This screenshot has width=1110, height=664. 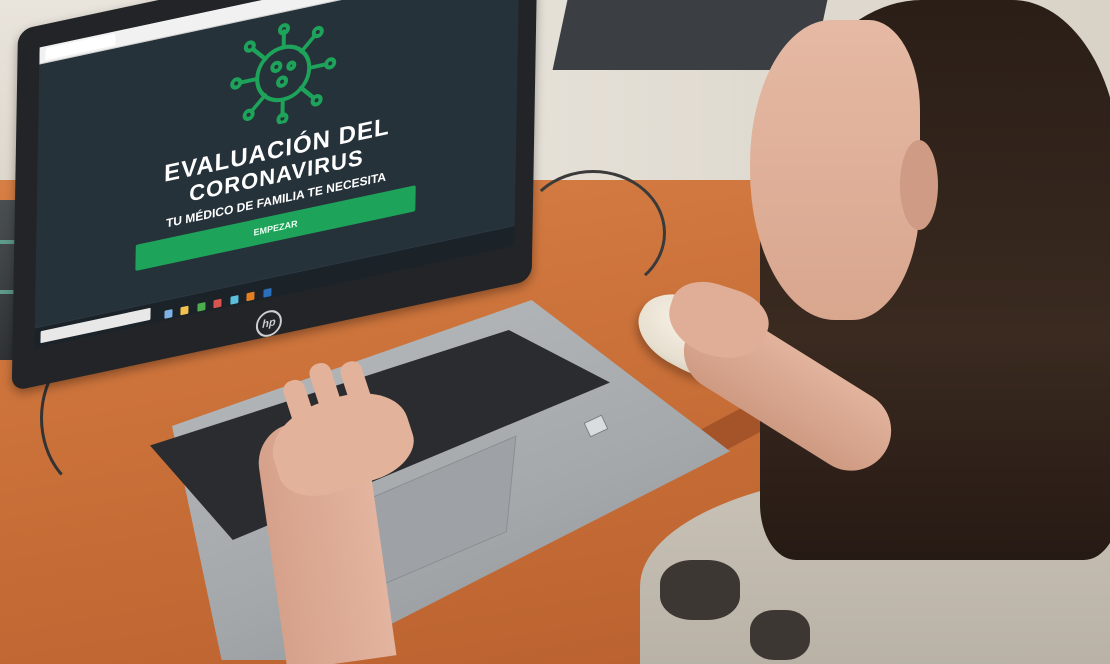 What do you see at coordinates (95, 325) in the screenshot?
I see `taskbar-search-input` at bounding box center [95, 325].